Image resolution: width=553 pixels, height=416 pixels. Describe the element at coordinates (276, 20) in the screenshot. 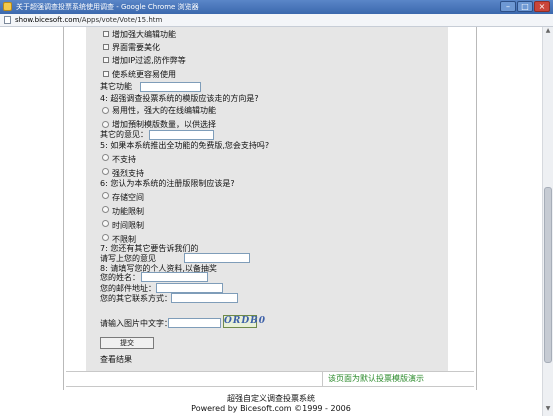

I see `address-bar: show.bicesoft.com/Apps/vote/Vote/15.htm` at that location.